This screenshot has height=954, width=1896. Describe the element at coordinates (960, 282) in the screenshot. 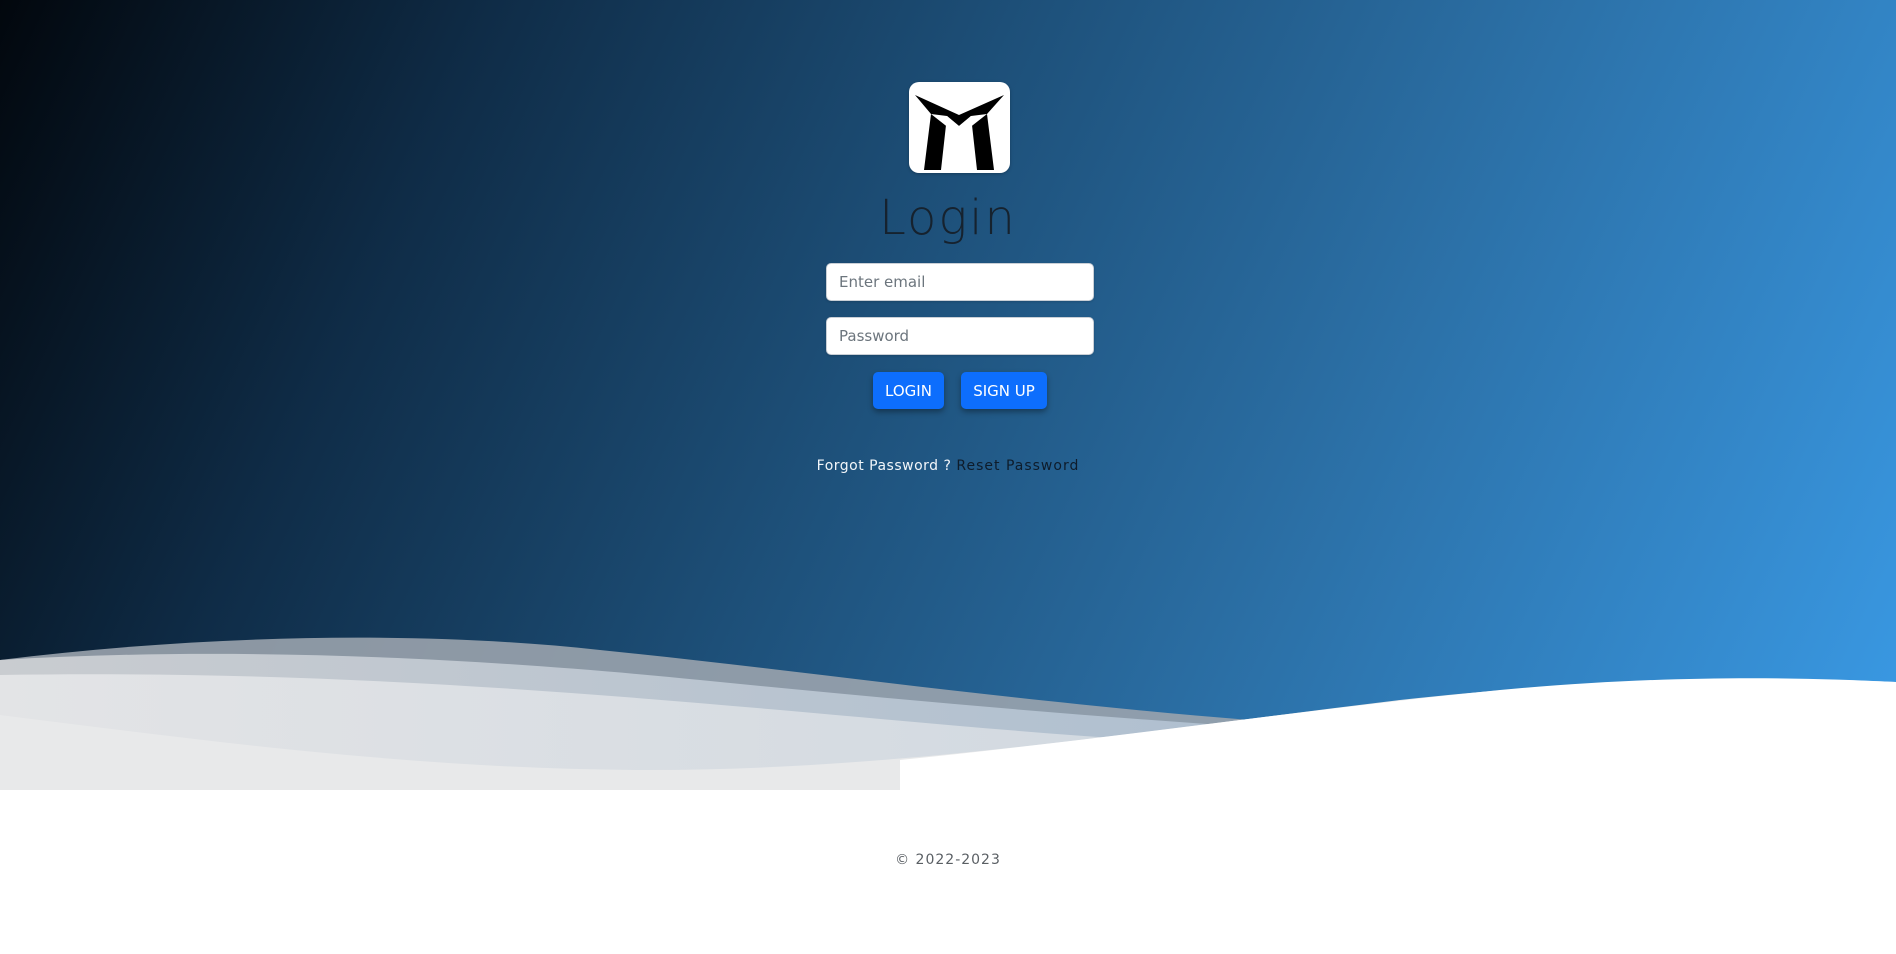

I see `email-field` at that location.